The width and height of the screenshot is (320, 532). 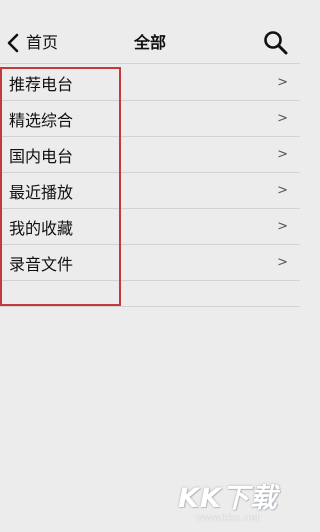 What do you see at coordinates (150, 155) in the screenshot?
I see `list-item-domestic-radio: 国内电台 >` at bounding box center [150, 155].